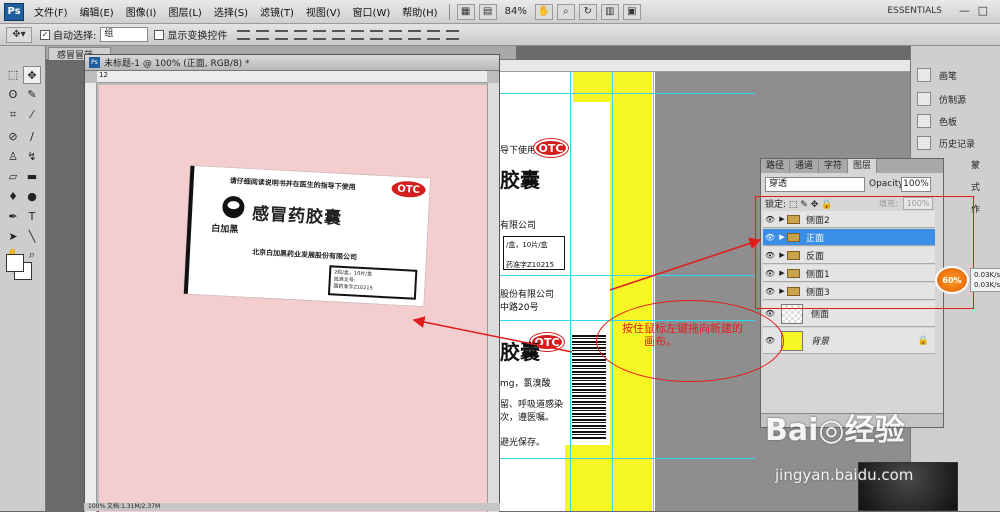  What do you see at coordinates (631, 291) in the screenshot?
I see `package-yellow-strip` at bounding box center [631, 291].